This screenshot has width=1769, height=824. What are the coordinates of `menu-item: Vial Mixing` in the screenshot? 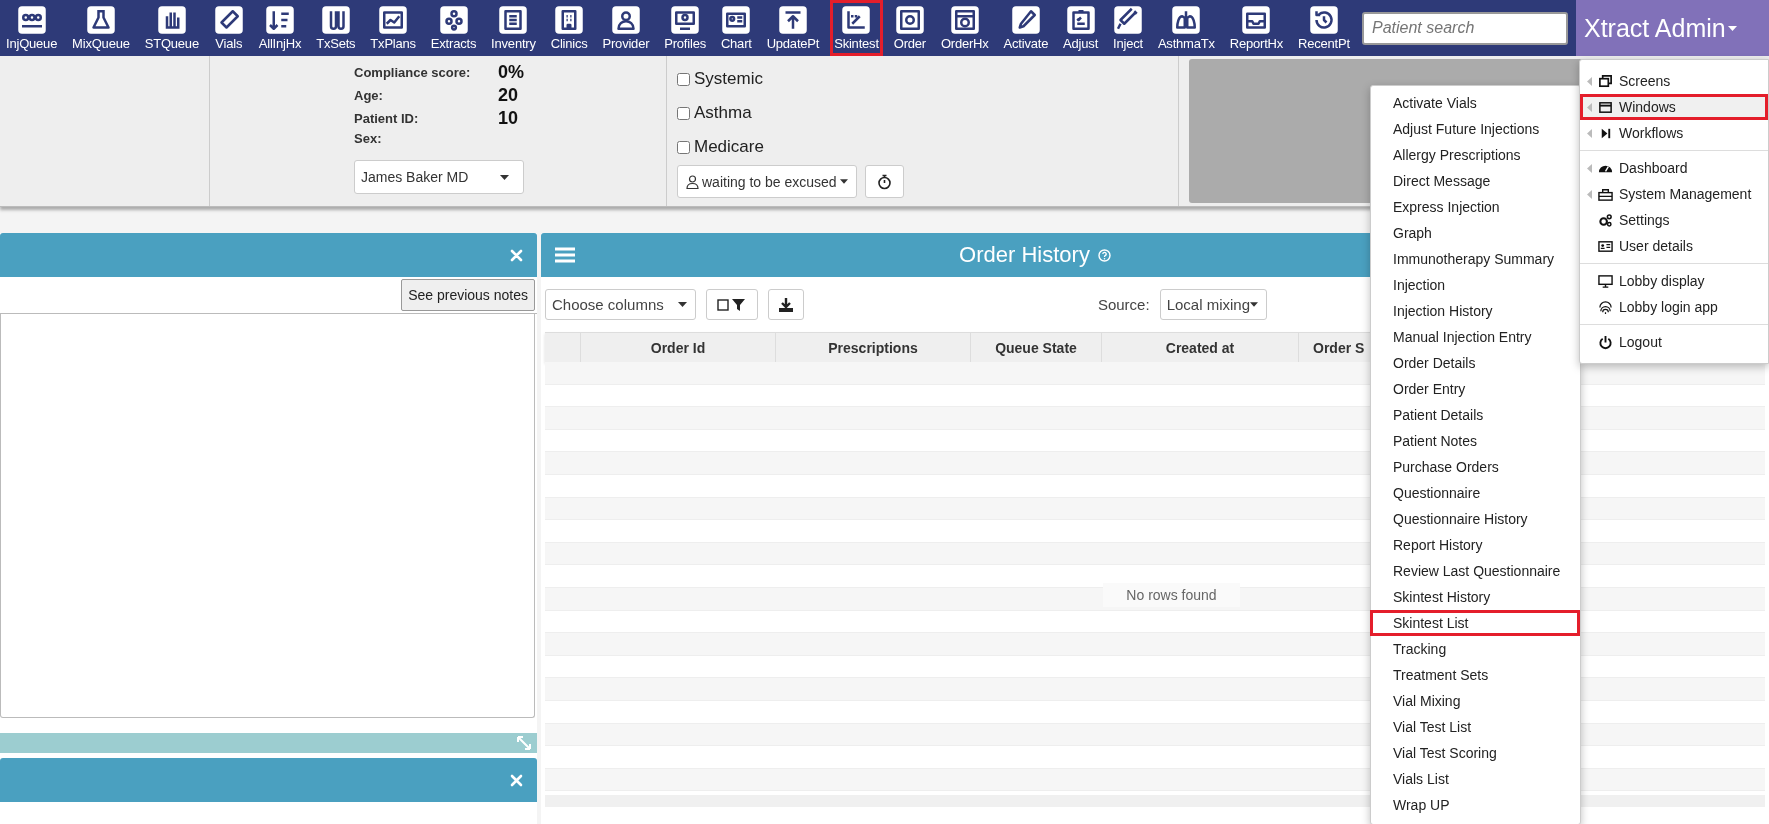 It's located at (1475, 701).